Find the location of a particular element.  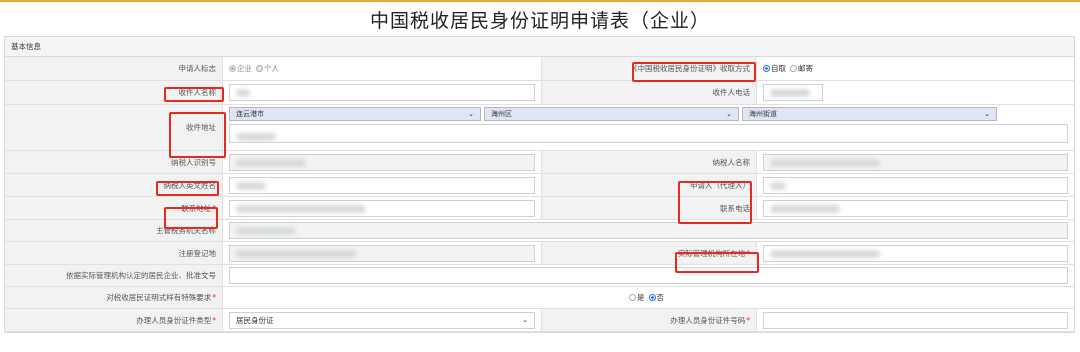

form-row: 依据实际管理机构认定的居民企业、批准文号 is located at coordinates (539, 276).